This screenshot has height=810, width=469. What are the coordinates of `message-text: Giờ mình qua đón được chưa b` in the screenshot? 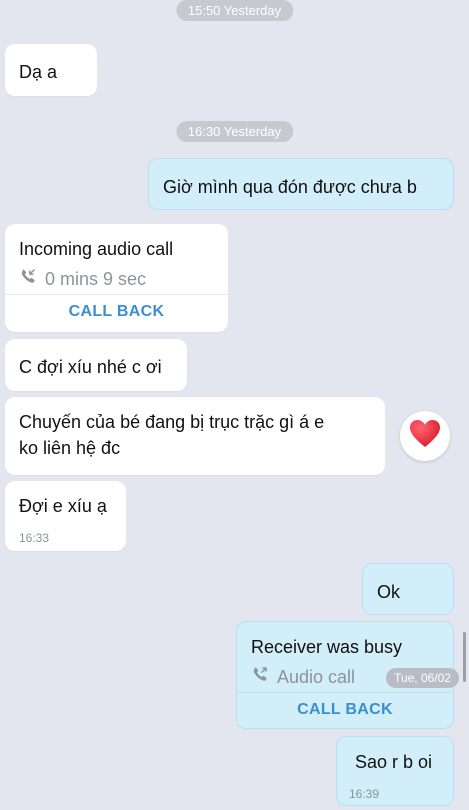 It's located at (290, 187).